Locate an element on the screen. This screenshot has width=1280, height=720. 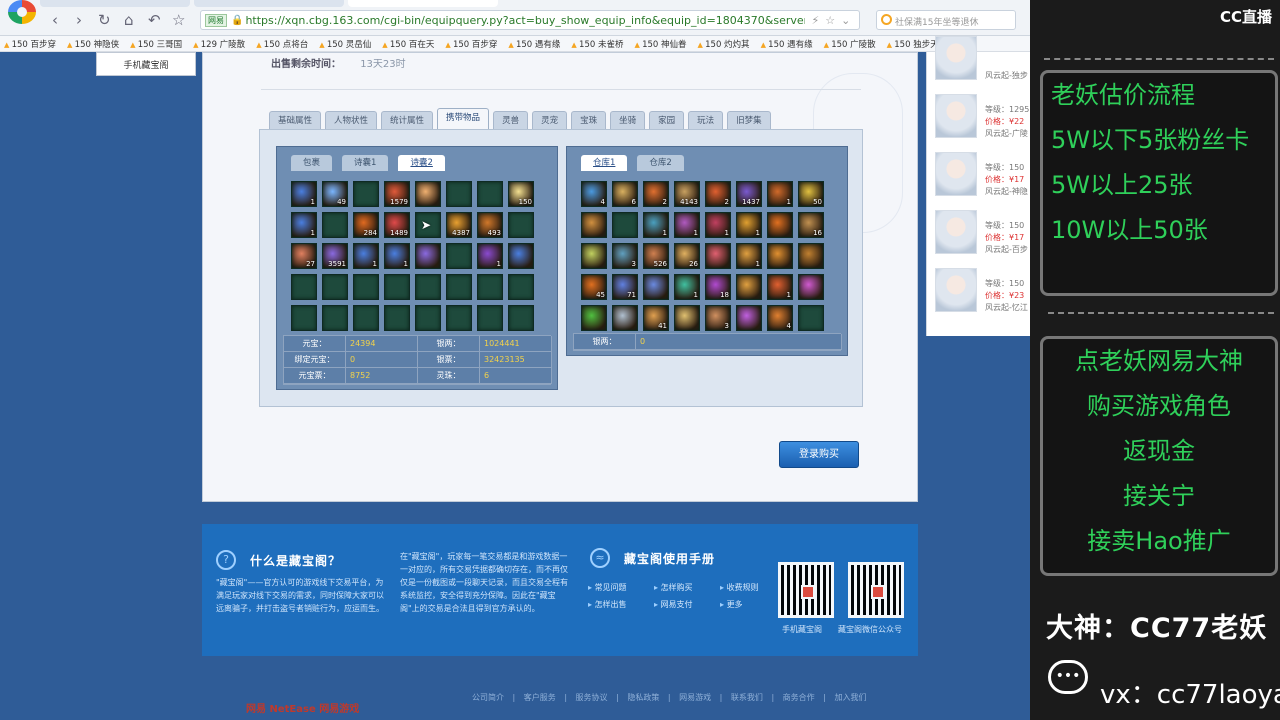
seller-item: 等级：1295 价格：¥22 风云起-广陵 is located at coordinates (981, 116).